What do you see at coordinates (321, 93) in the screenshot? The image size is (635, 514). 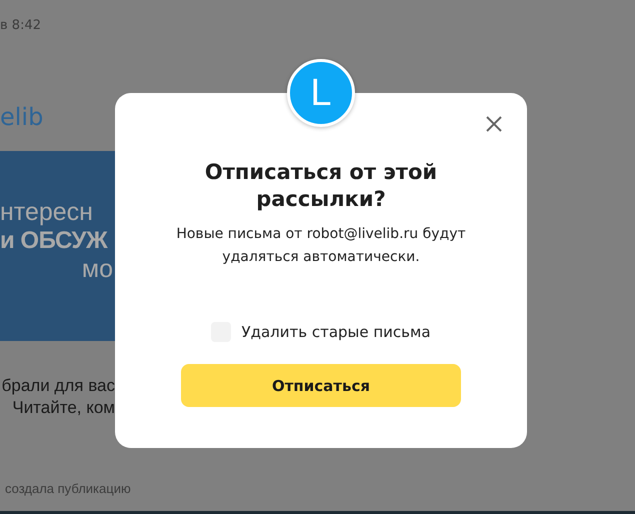 I see `avatar: L` at bounding box center [321, 93].